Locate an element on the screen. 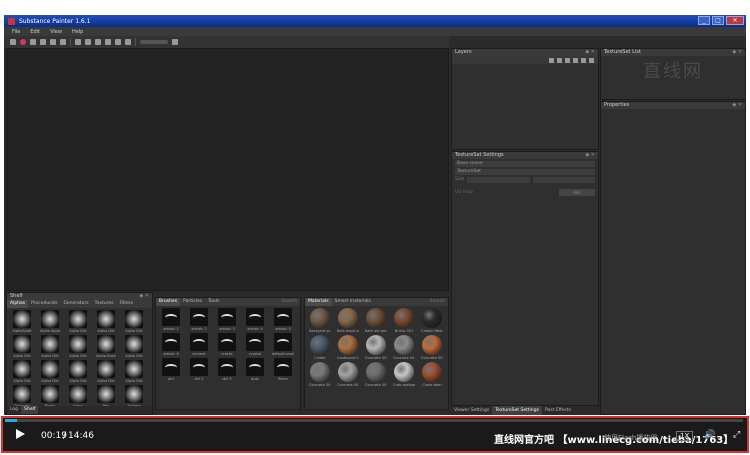 The image size is (750, 455). alpha-item: Grass is located at coordinates (78, 396).